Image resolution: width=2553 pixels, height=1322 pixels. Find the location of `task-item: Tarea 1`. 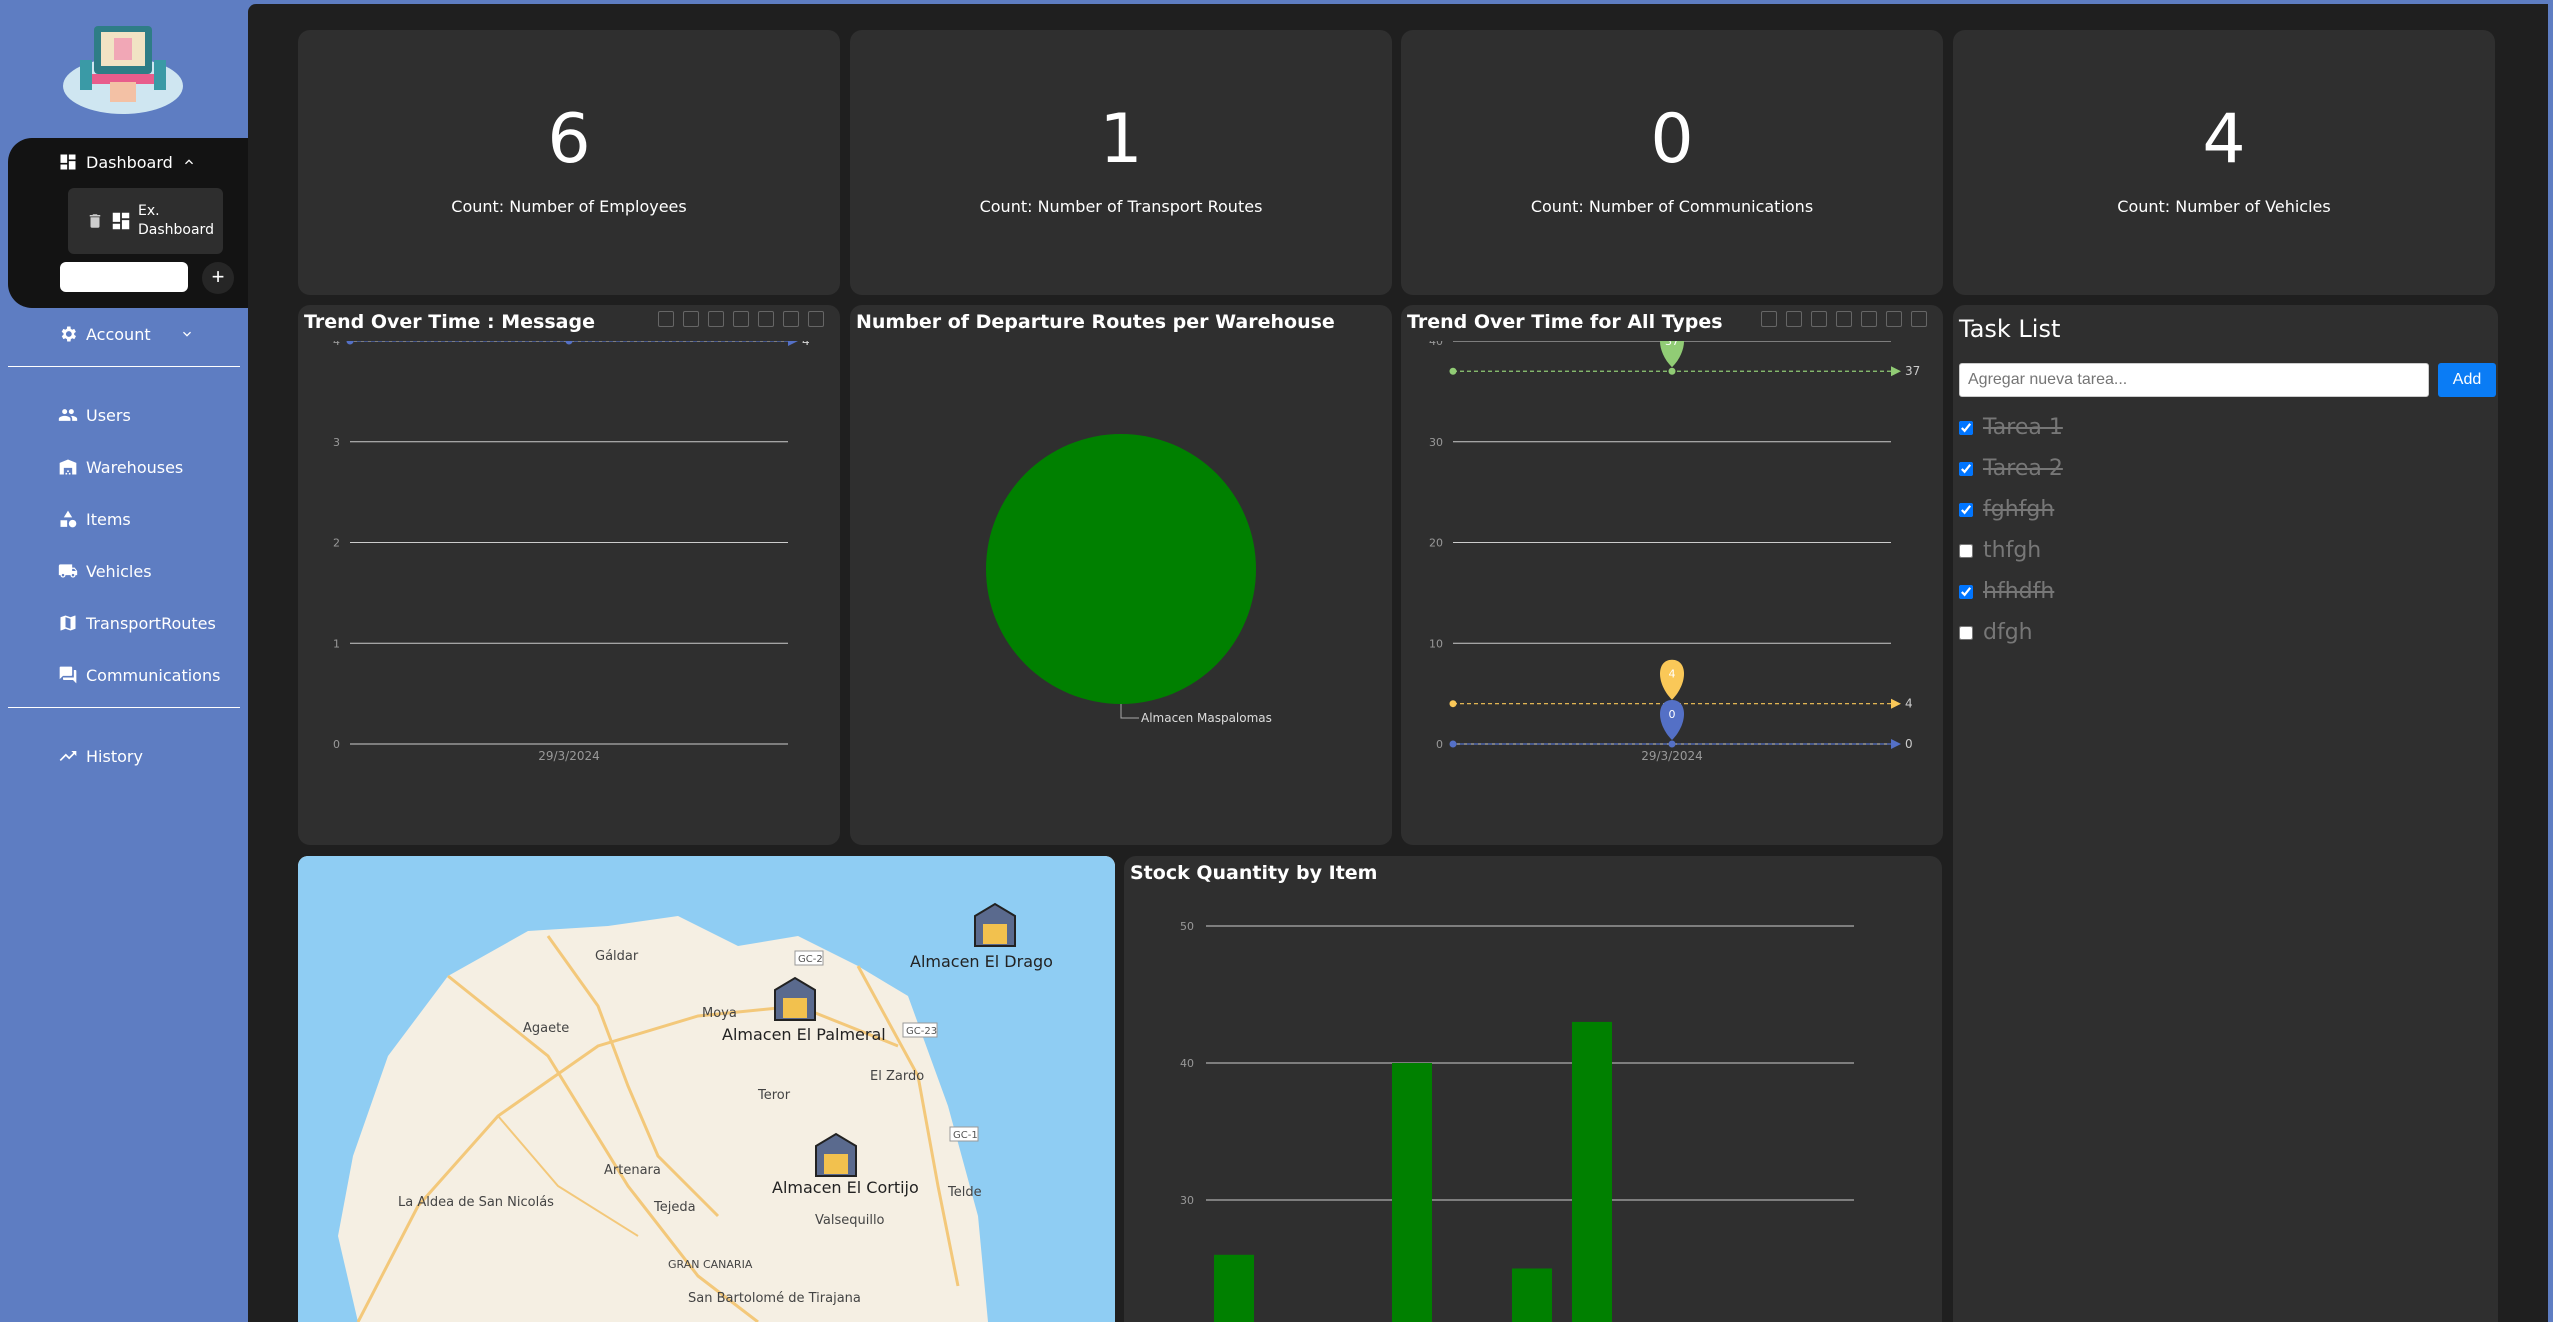

task-item: Tarea 1 is located at coordinates (2011, 427).